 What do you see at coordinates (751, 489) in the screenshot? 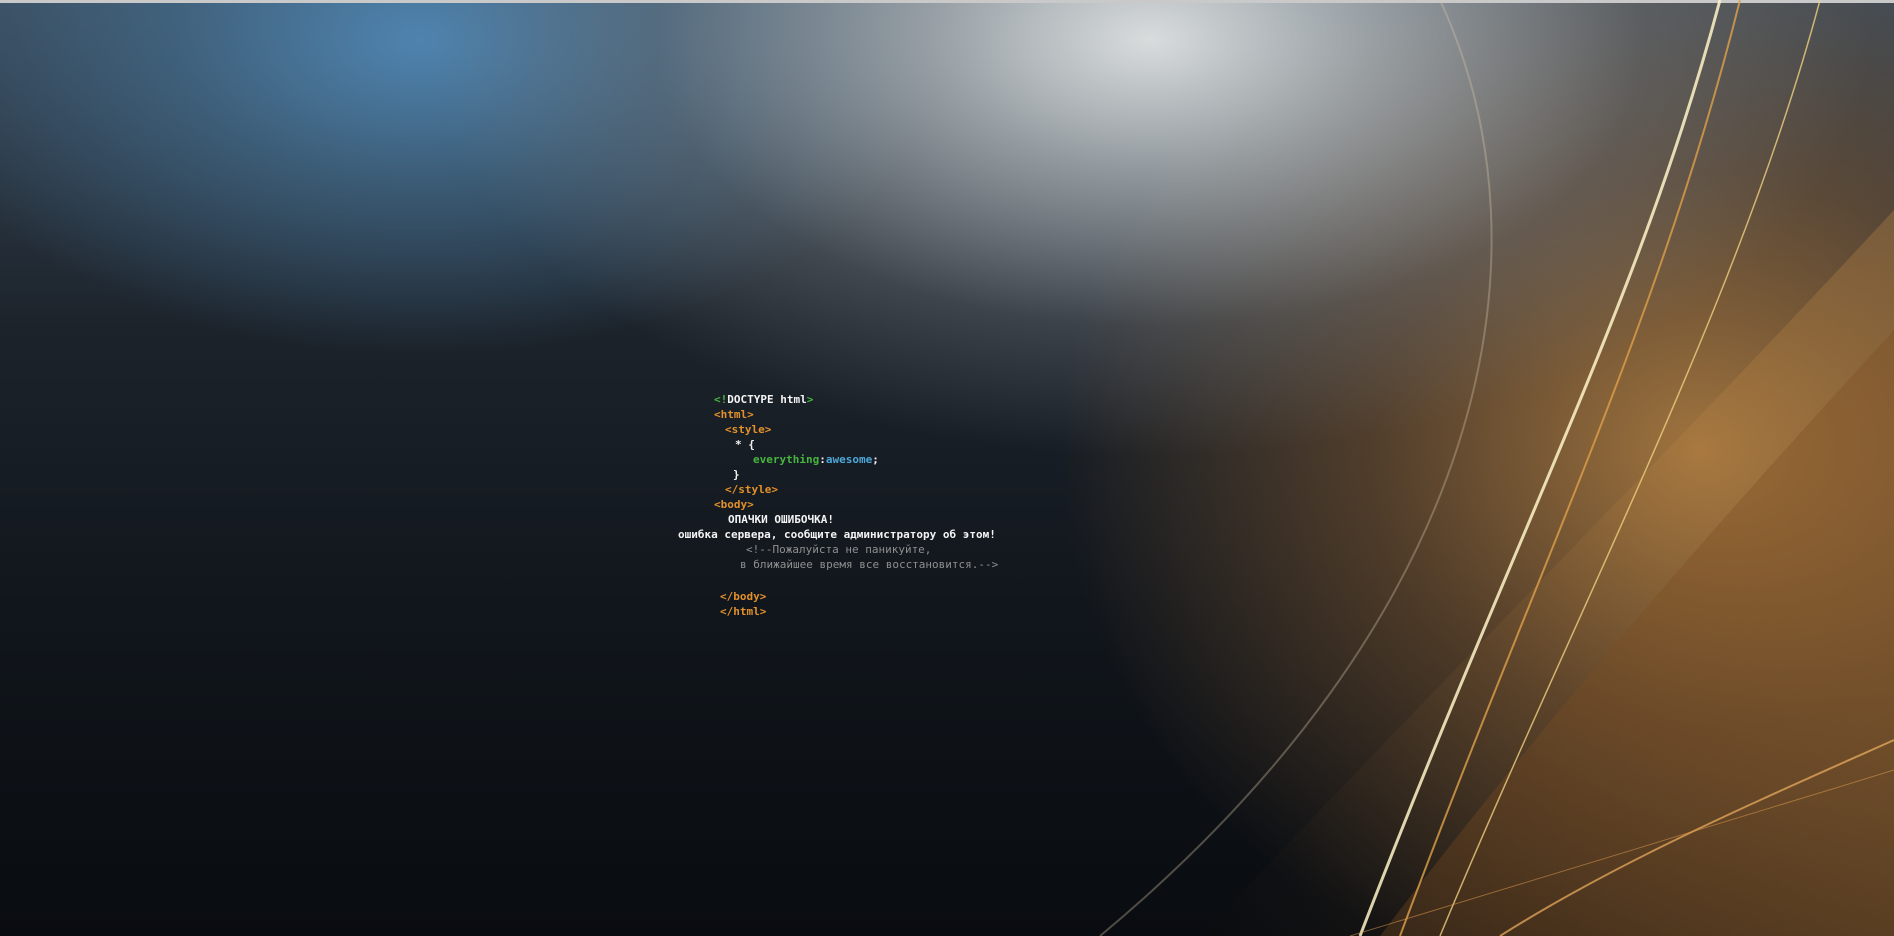
I see `style-close-tag: </style>` at bounding box center [751, 489].